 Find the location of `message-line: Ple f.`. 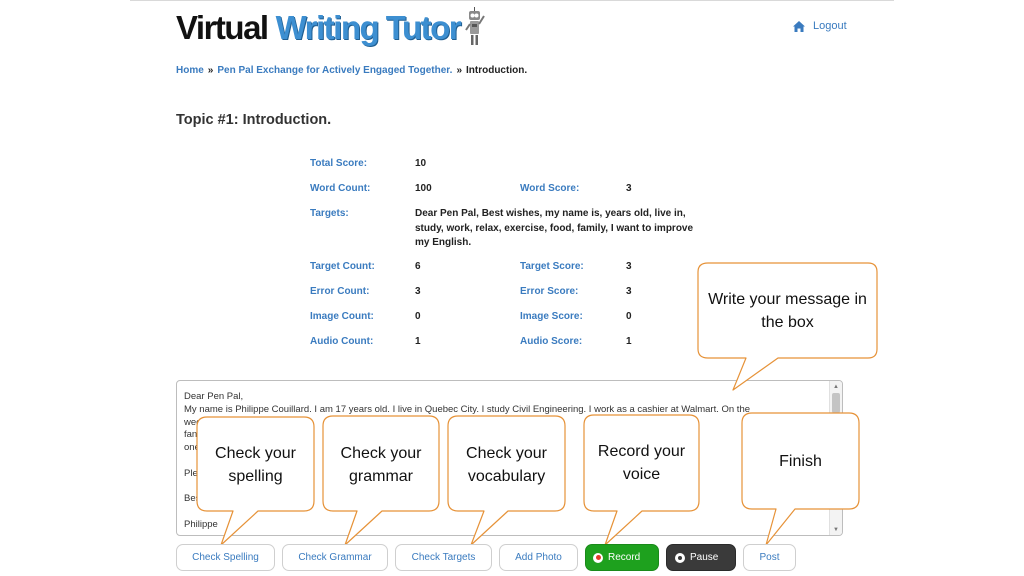

message-line: Ple f. is located at coordinates (263, 473).